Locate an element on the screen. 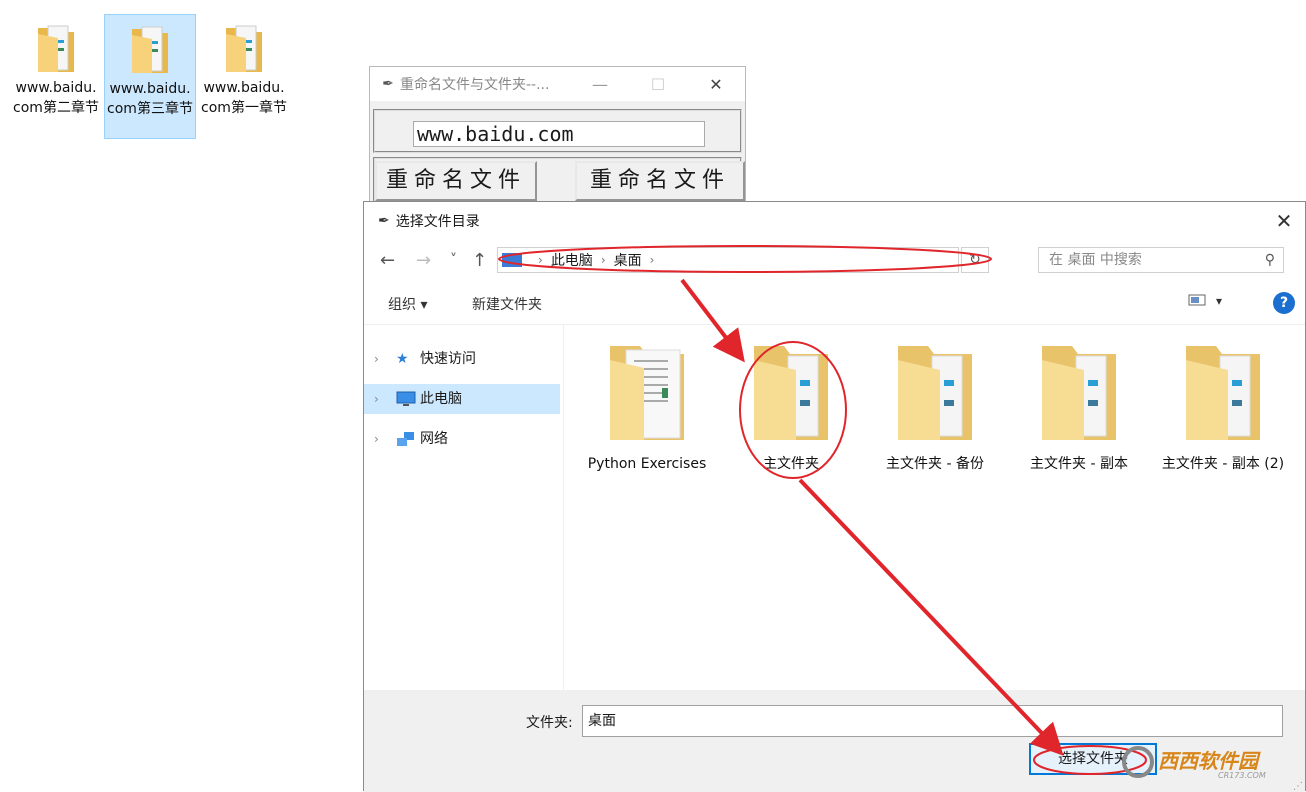  desktop-folder-label: www.baidu.com第一章节 is located at coordinates (244, 98).